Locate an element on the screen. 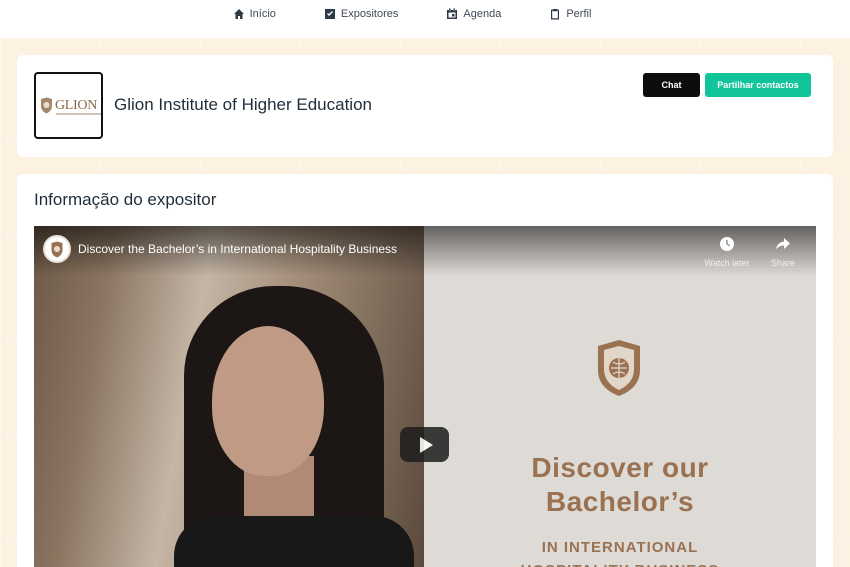  checkbox-icon is located at coordinates (329, 14).